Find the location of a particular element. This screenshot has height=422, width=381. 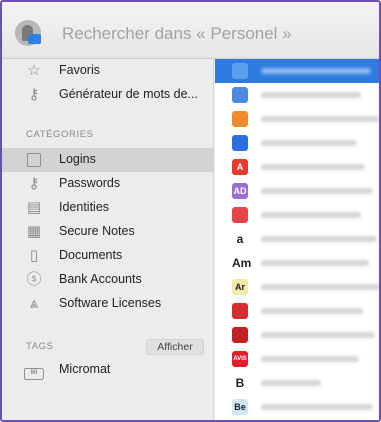

list-item: A is located at coordinates (297, 167).